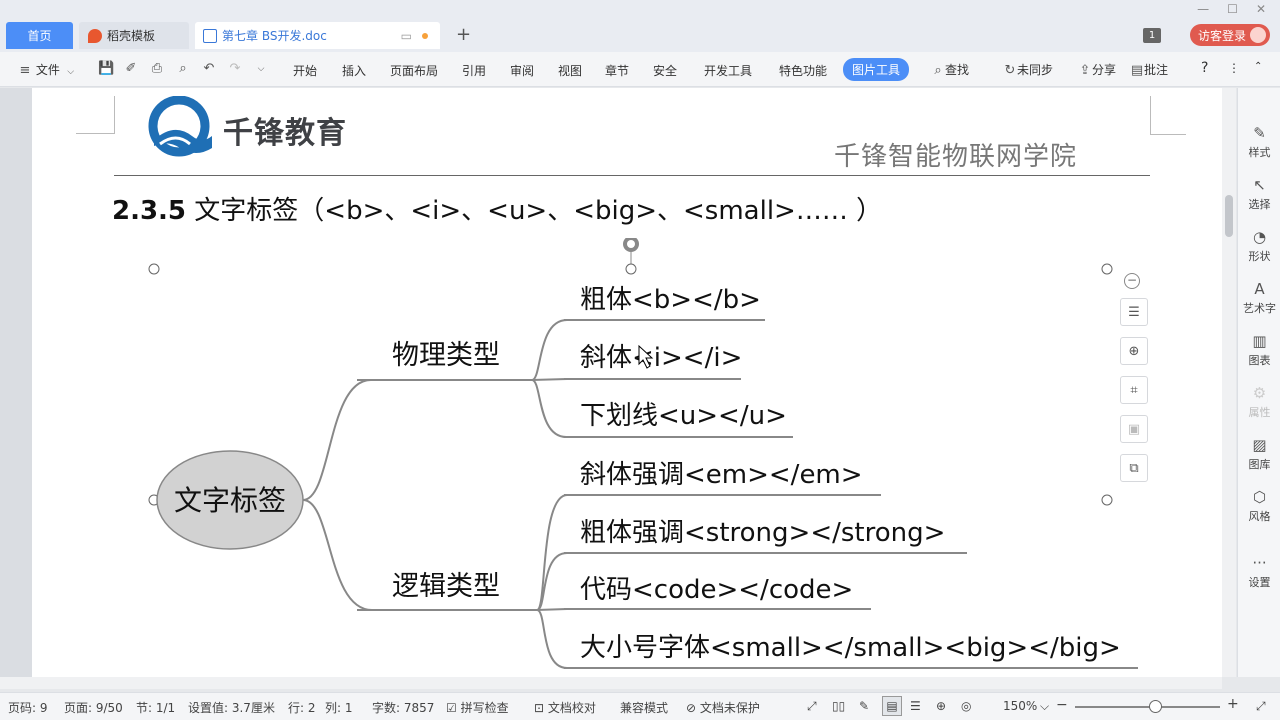 The height and width of the screenshot is (720, 1280). I want to click on read-mode-icon: ▯▯, so click(838, 706).